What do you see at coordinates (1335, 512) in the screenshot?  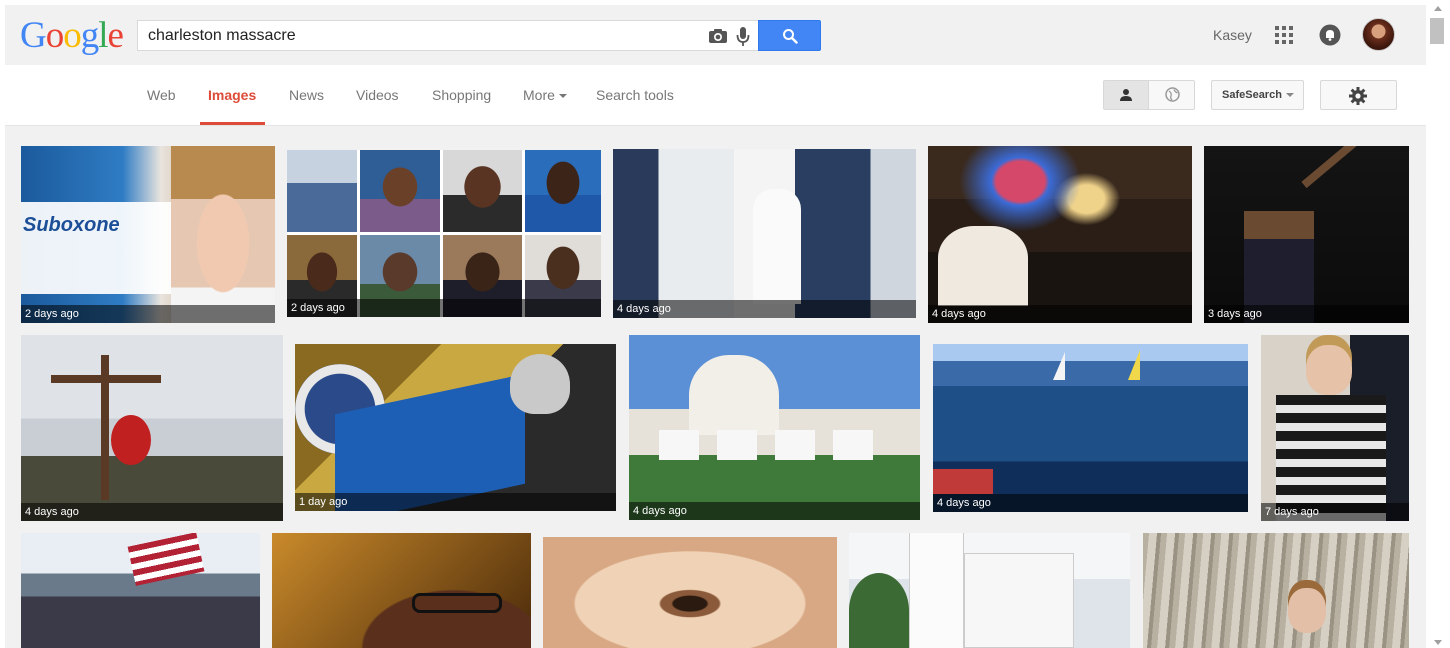 I see `result-caption: 7 days ago` at bounding box center [1335, 512].